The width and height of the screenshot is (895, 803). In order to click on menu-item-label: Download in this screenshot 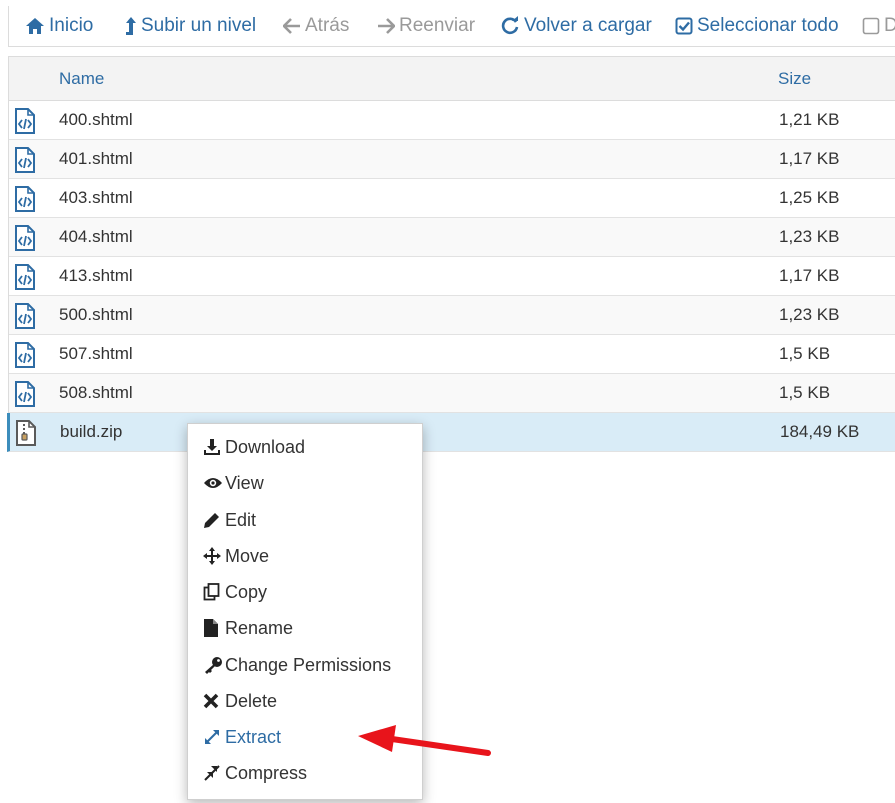, I will do `click(265, 447)`.